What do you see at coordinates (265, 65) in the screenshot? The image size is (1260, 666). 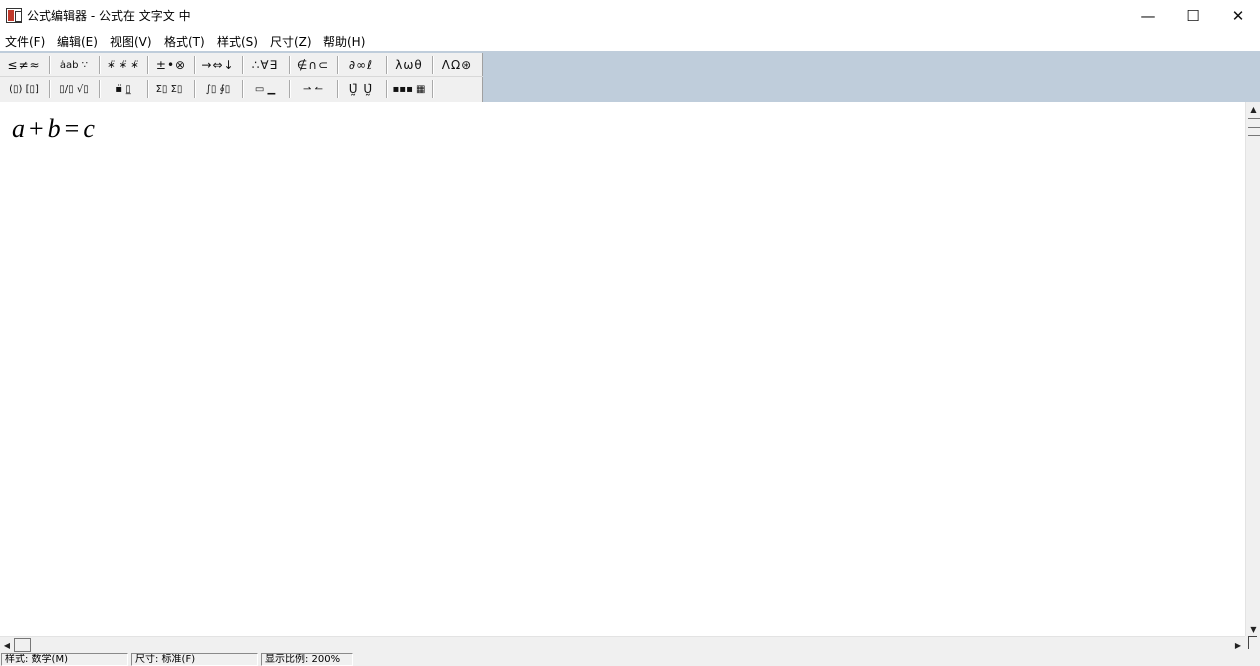 I see `logical-symbols-icon: ∴∀∃` at bounding box center [265, 65].